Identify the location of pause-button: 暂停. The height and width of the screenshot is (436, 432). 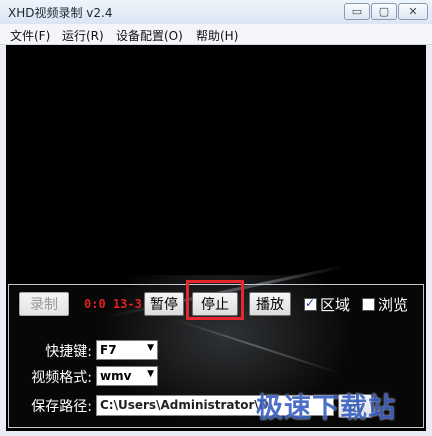
(164, 304).